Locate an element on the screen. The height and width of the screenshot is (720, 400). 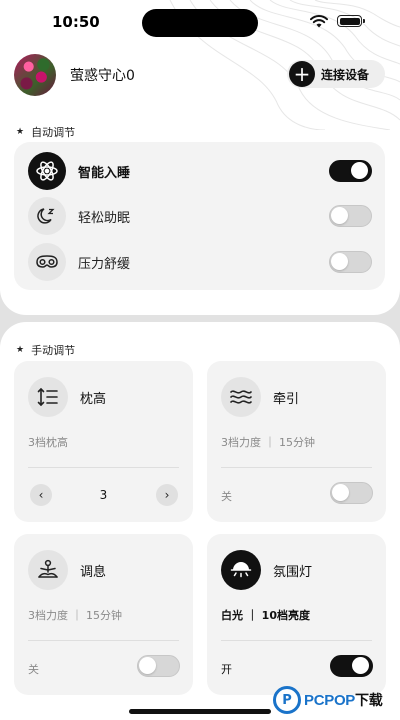
breathing-card: 调息 3档力度 ｜ 15分钟 关 is located at coordinates (103, 614).